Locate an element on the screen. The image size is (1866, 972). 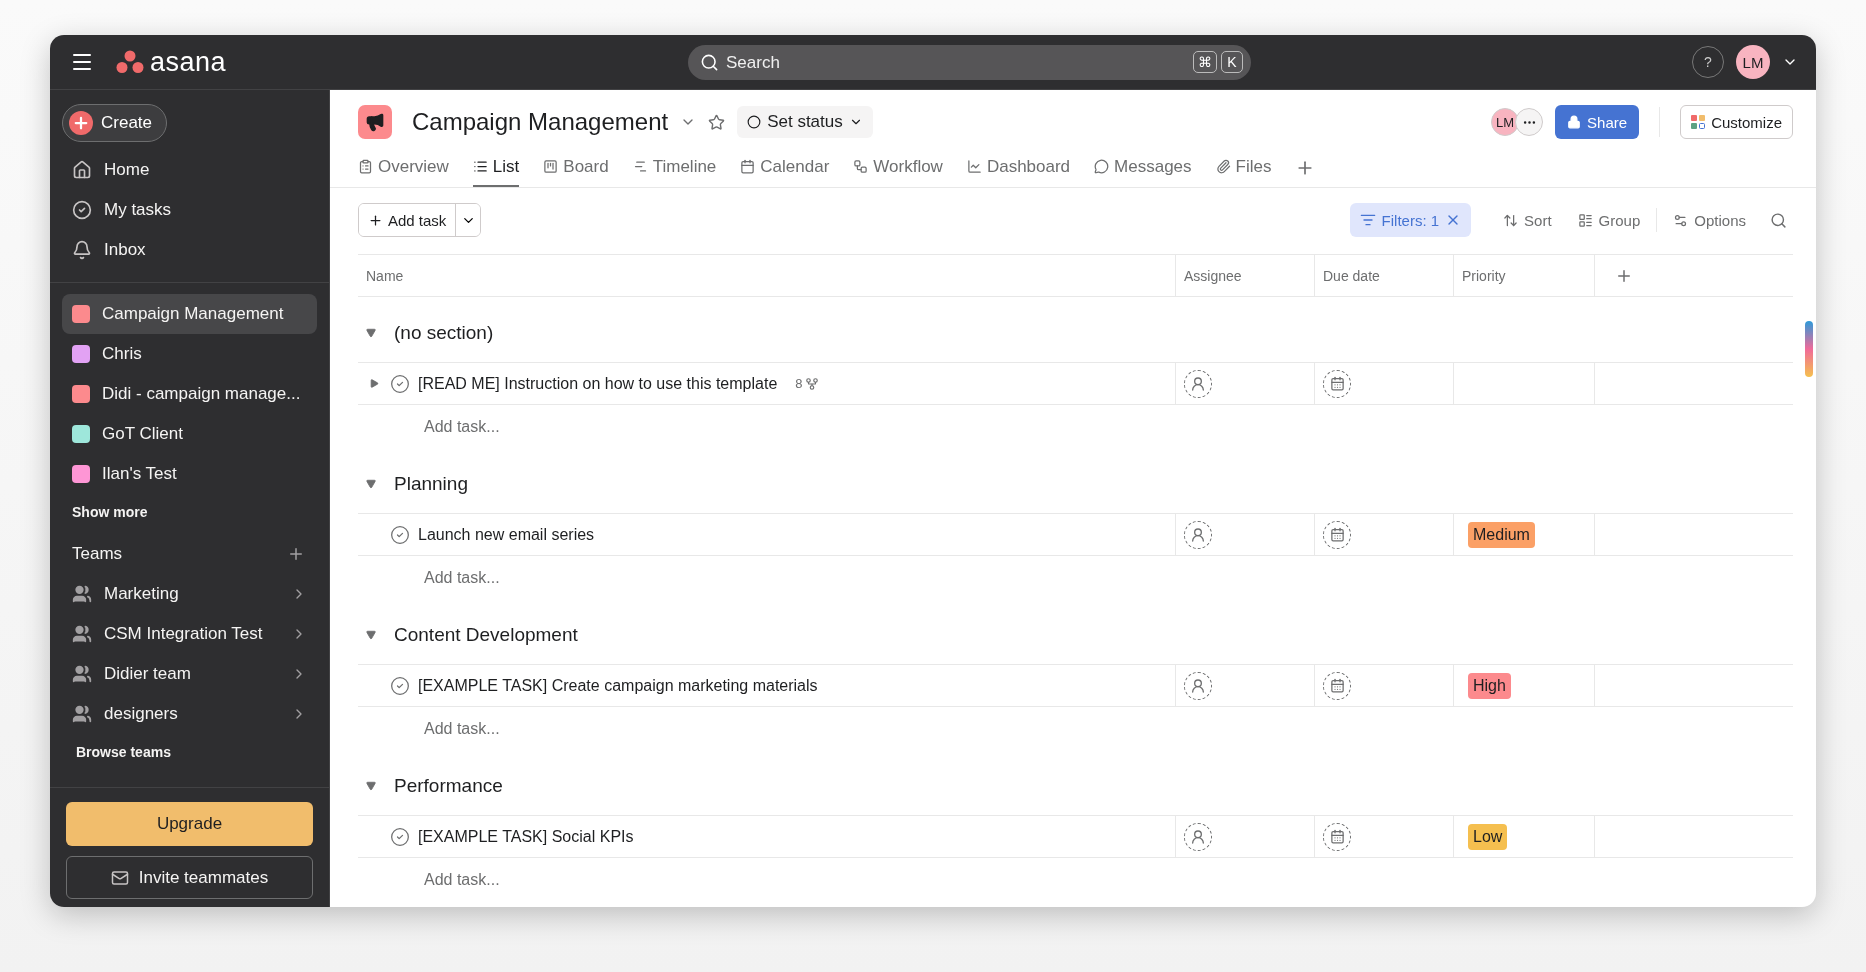
priority-tag: Low is located at coordinates (1488, 836).